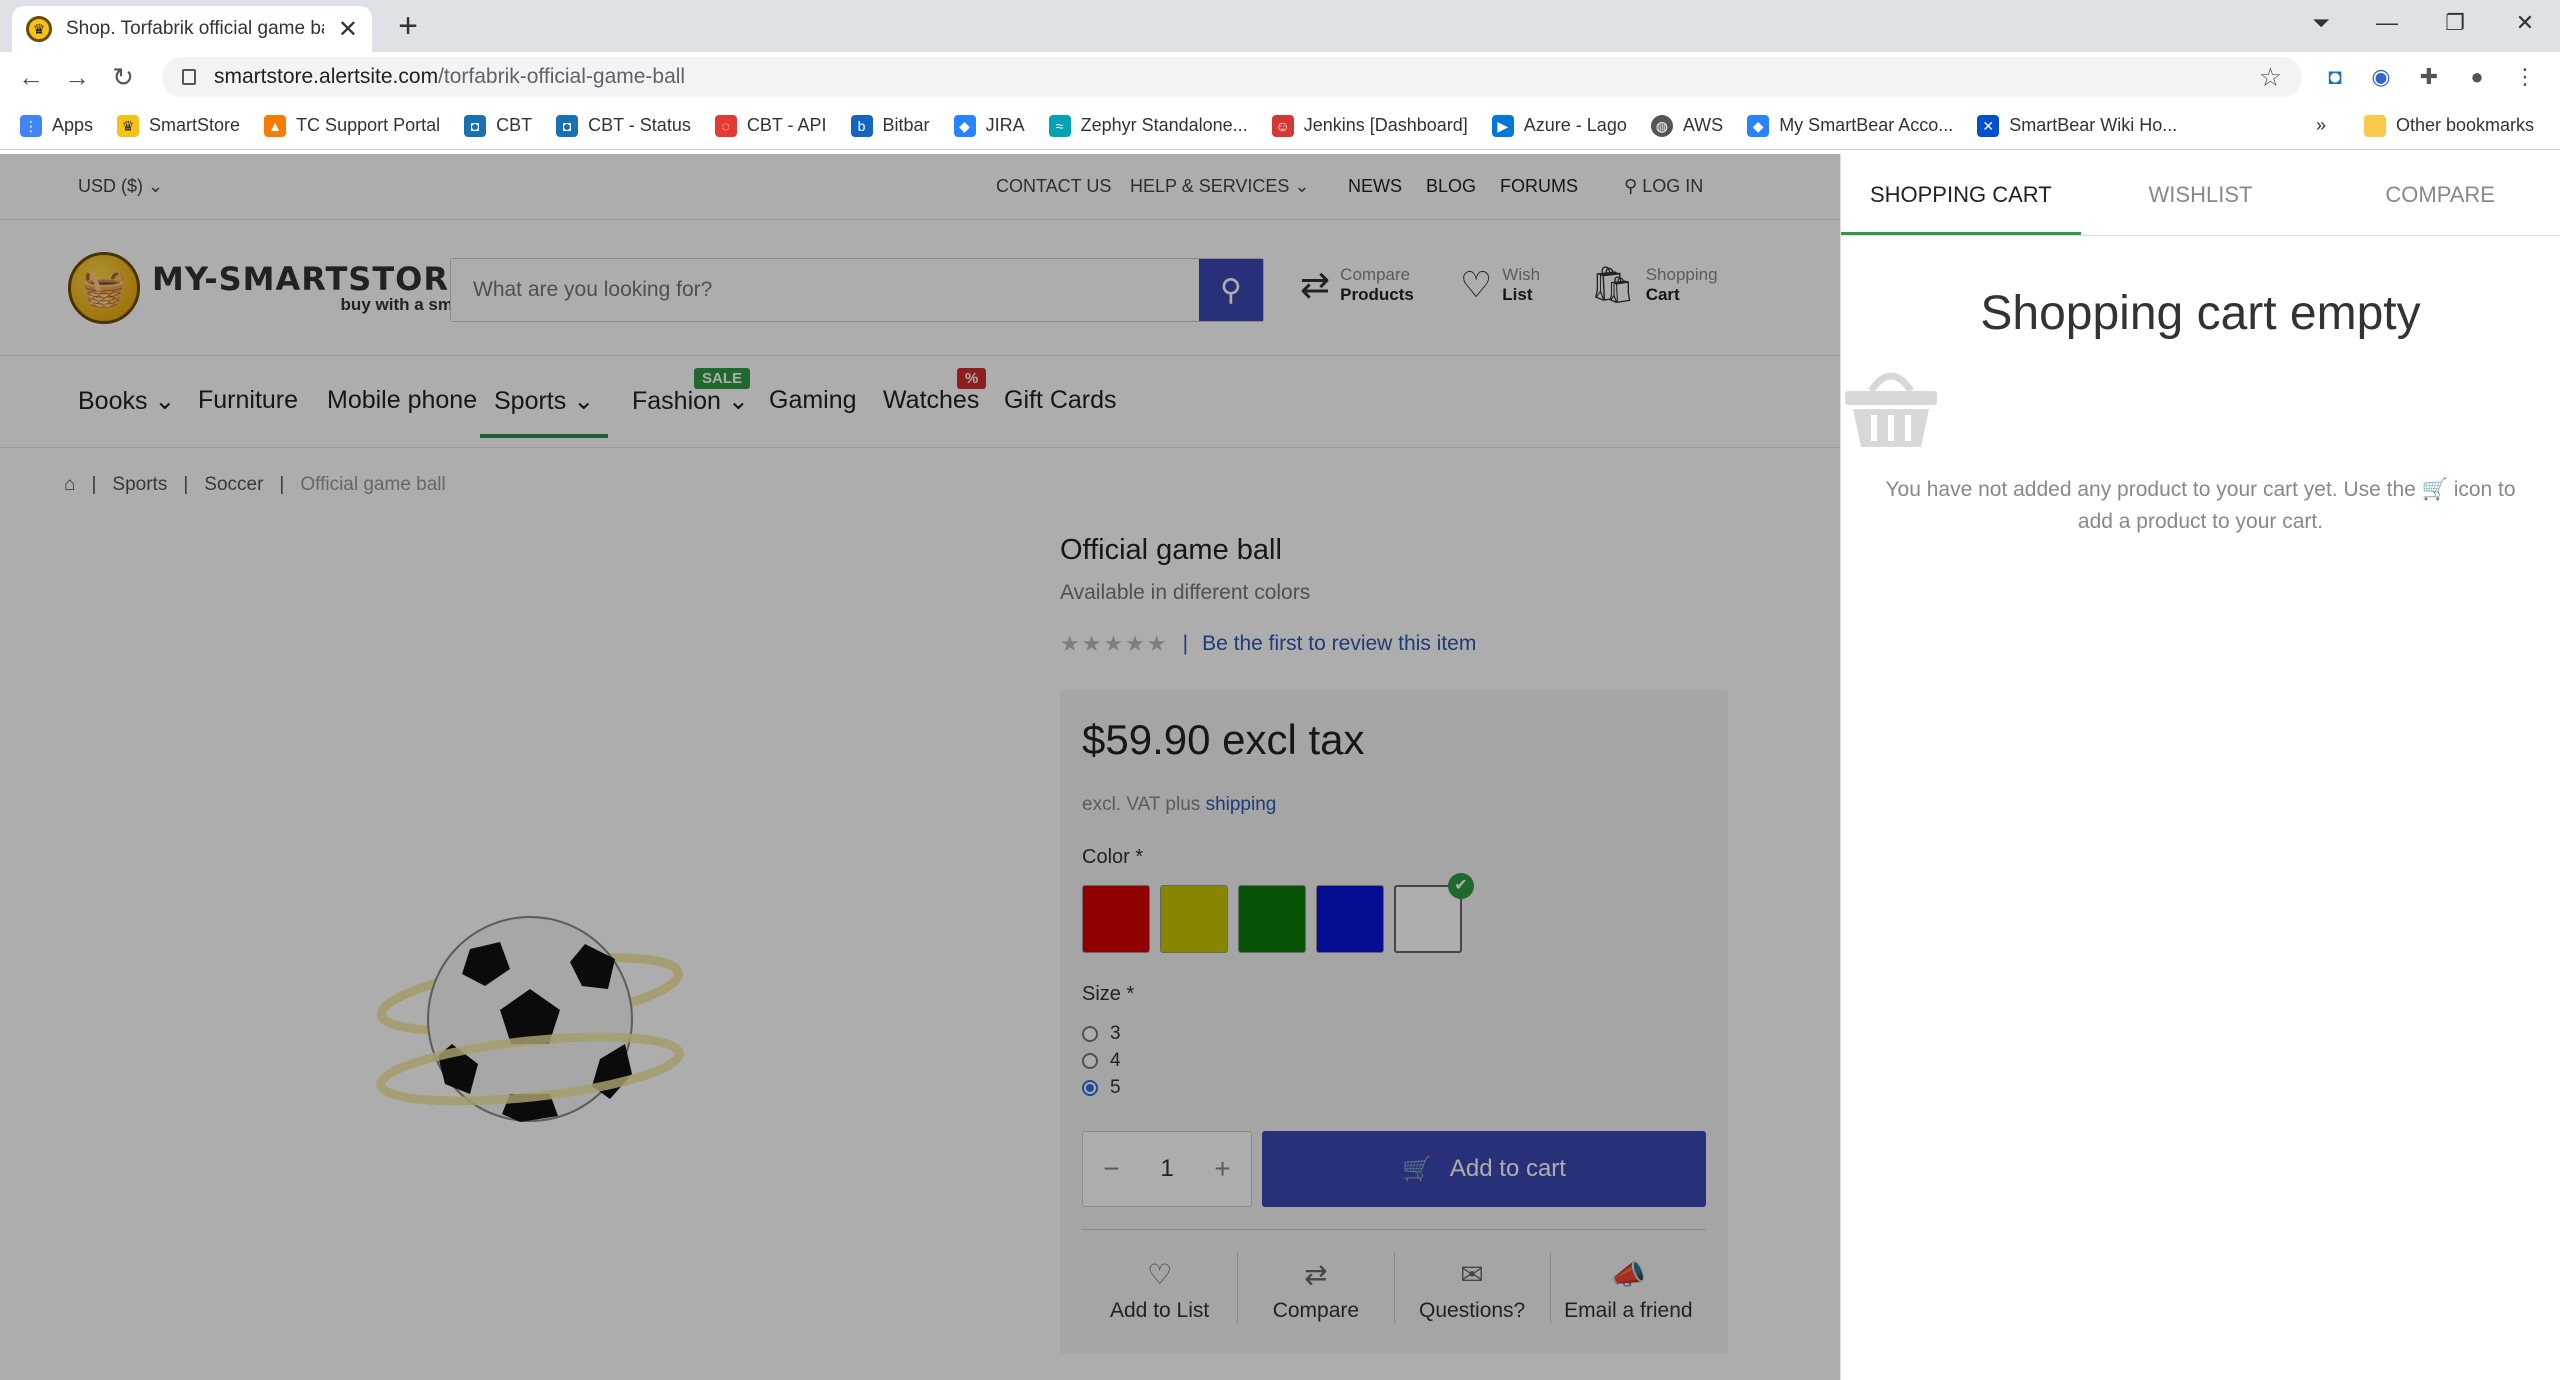 The image size is (2560, 1380). What do you see at coordinates (1222, 1169) in the screenshot?
I see `increase-quantity-button: +` at bounding box center [1222, 1169].